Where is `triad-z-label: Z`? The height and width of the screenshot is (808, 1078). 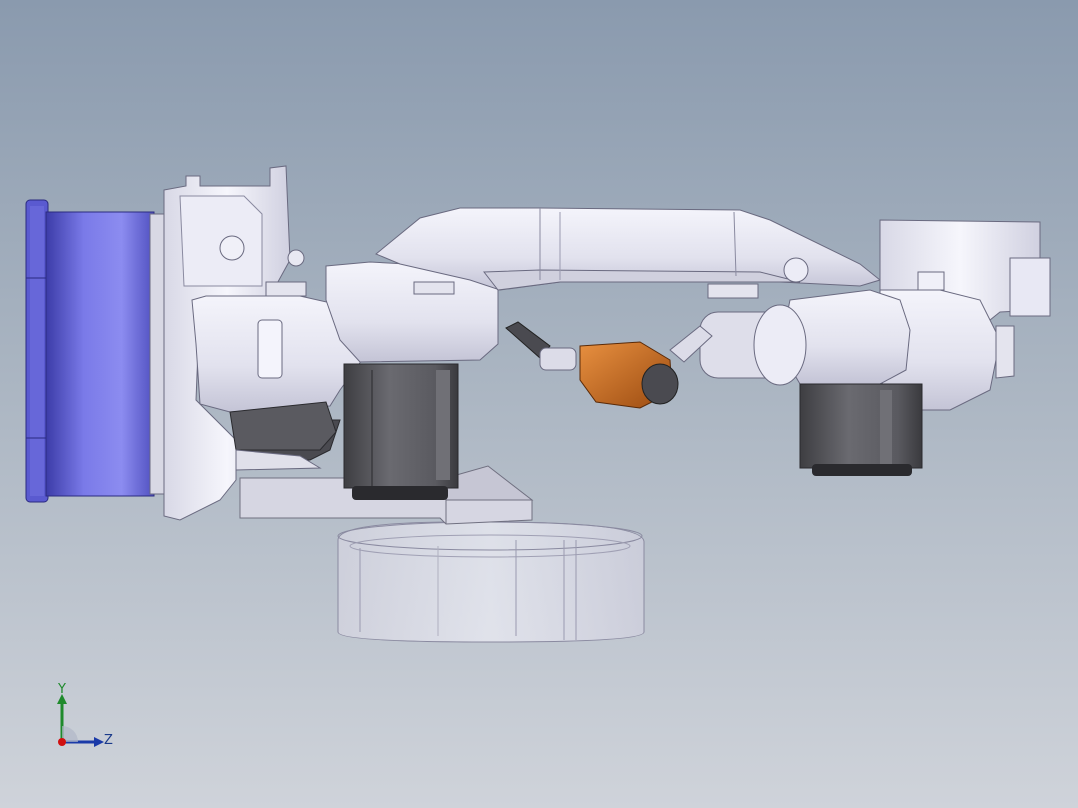
triad-z-label: Z is located at coordinates (108, 740).